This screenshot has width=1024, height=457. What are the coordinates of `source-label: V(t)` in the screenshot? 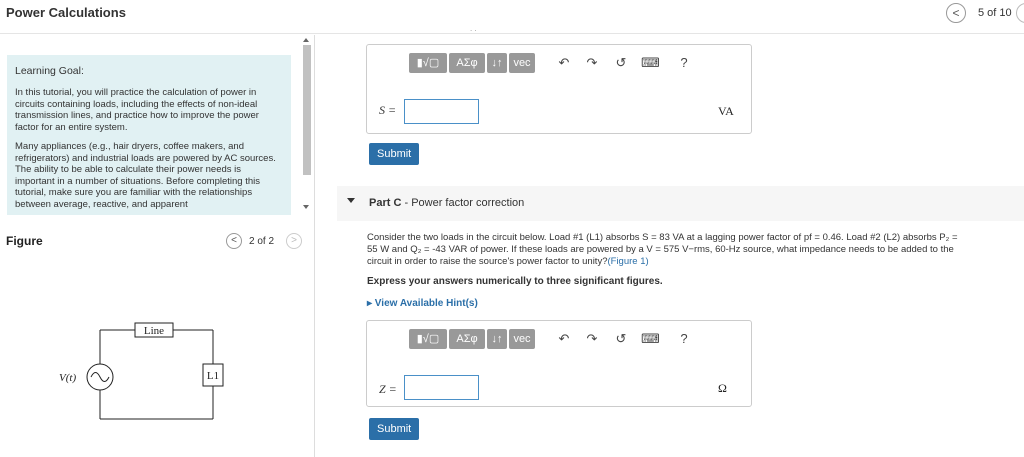 It's located at (67, 378).